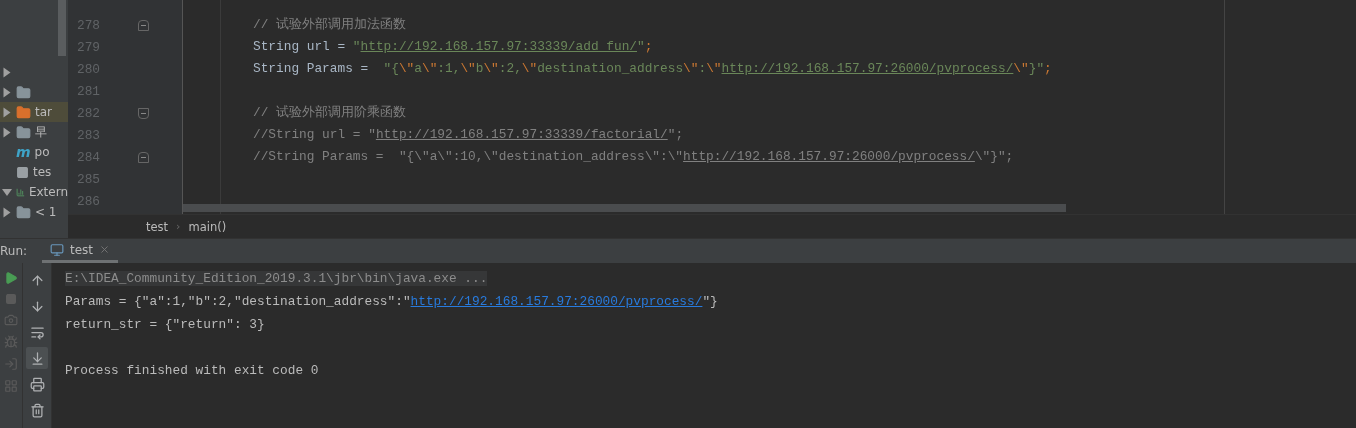 Image resolution: width=1356 pixels, height=428 pixels. What do you see at coordinates (42, 152) in the screenshot?
I see `tree-item-label: po` at bounding box center [42, 152].